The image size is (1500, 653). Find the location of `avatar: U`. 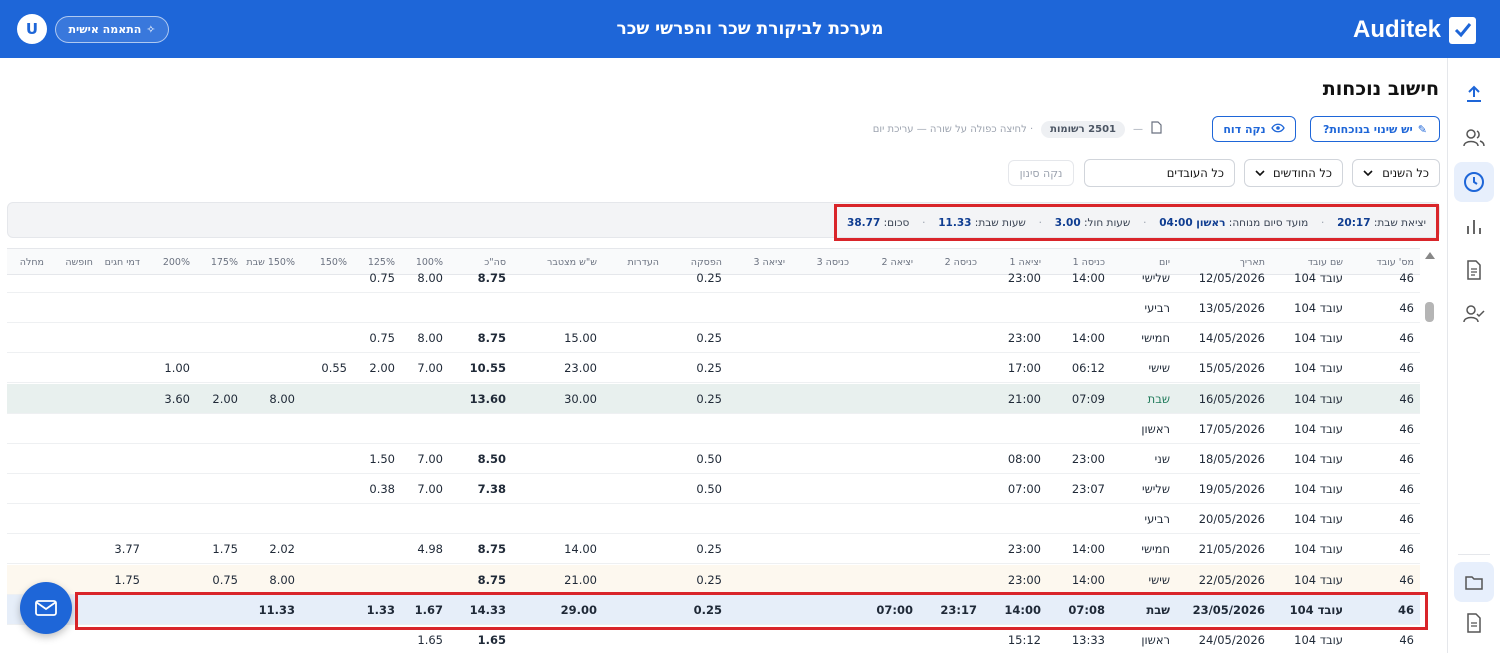

avatar: U is located at coordinates (32, 29).